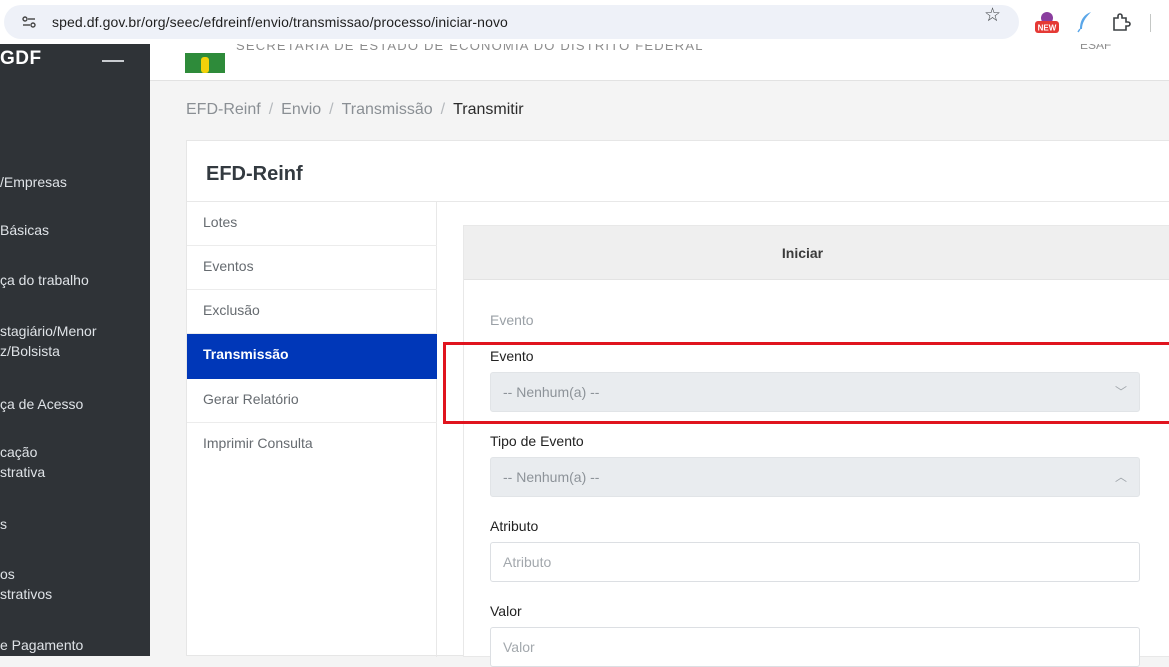 The width and height of the screenshot is (1169, 667). Describe the element at coordinates (223, 109) in the screenshot. I see `breadcrumb-item: EFD-Reinf` at that location.